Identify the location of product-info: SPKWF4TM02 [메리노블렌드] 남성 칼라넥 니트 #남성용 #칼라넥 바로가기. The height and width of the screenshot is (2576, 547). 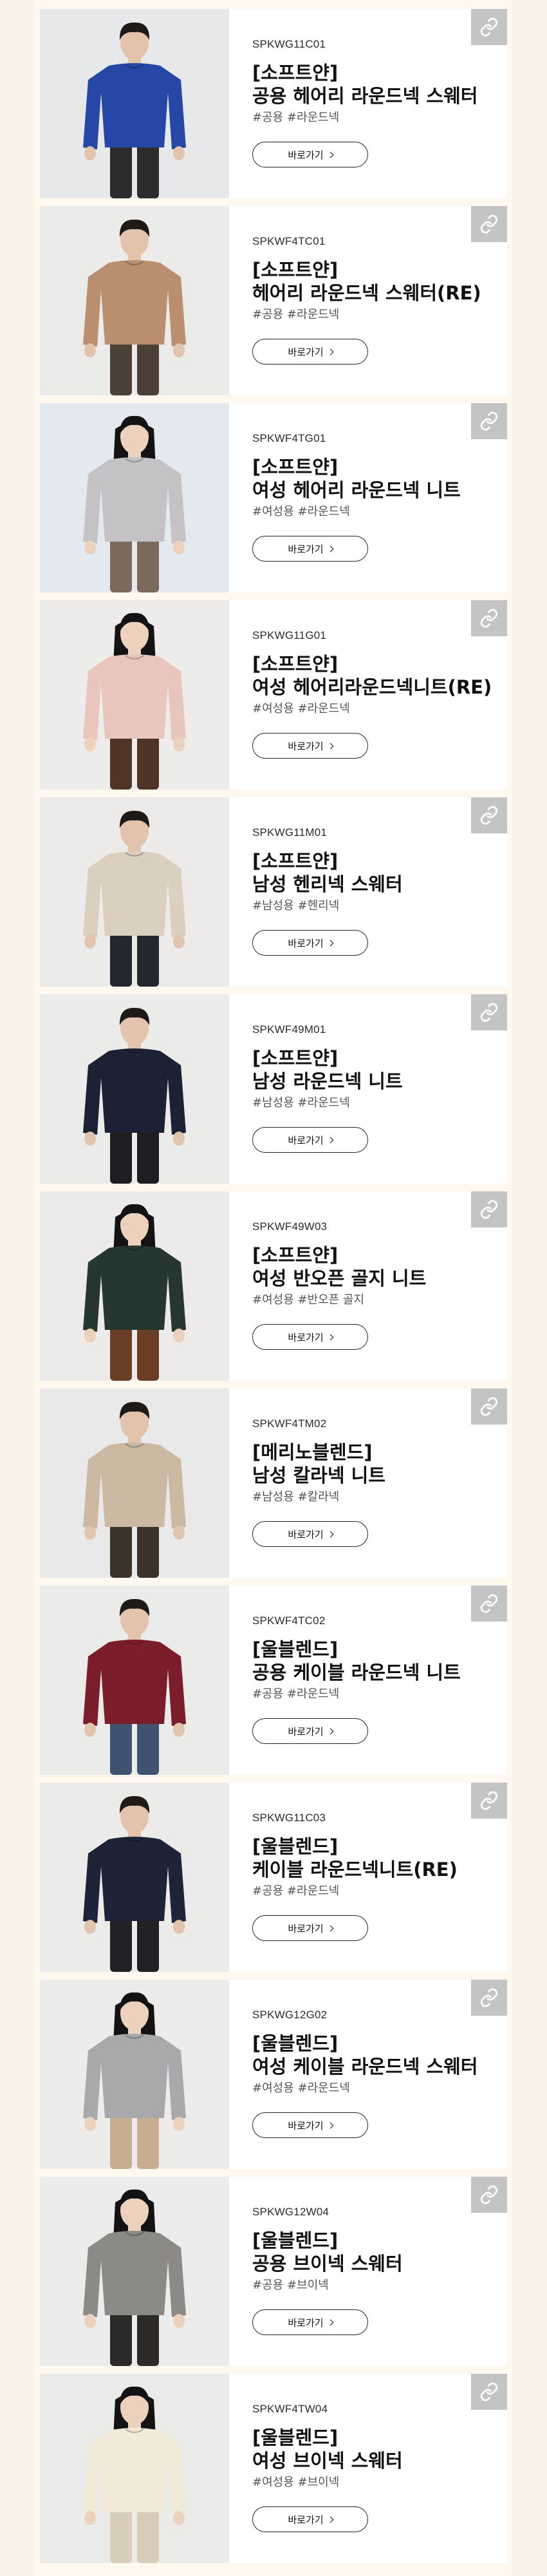
(368, 1483).